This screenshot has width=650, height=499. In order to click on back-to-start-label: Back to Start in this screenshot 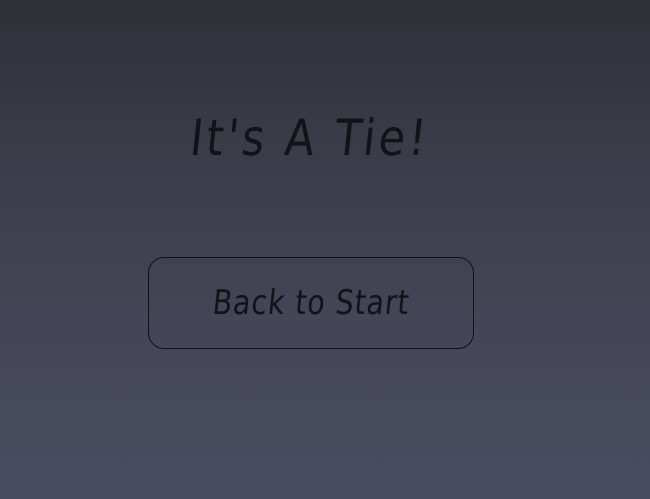, I will do `click(311, 303)`.